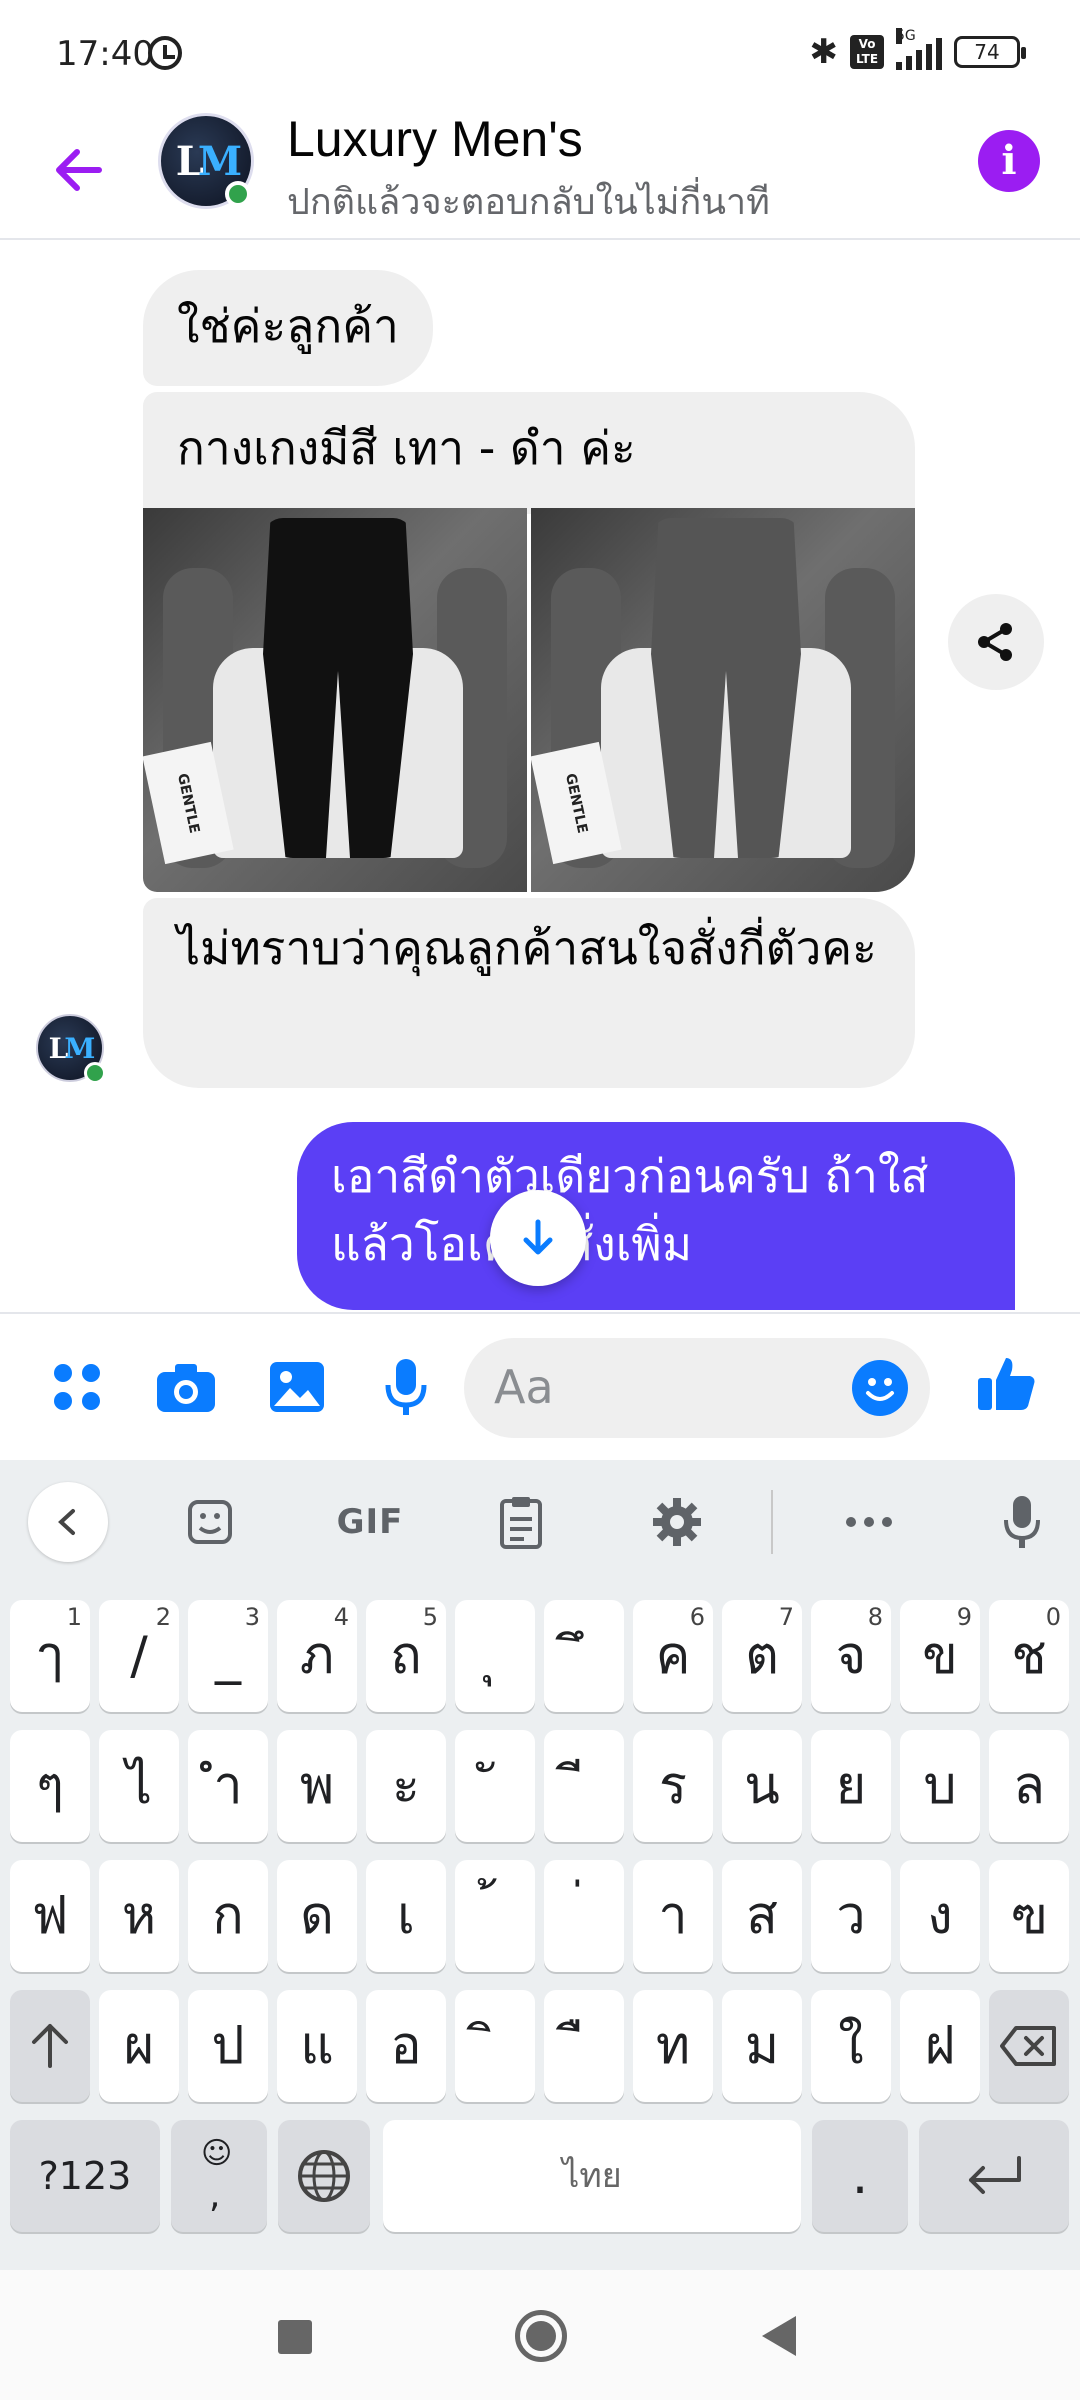 Image resolution: width=1080 pixels, height=2400 pixels. I want to click on camera-icon, so click(186, 1387).